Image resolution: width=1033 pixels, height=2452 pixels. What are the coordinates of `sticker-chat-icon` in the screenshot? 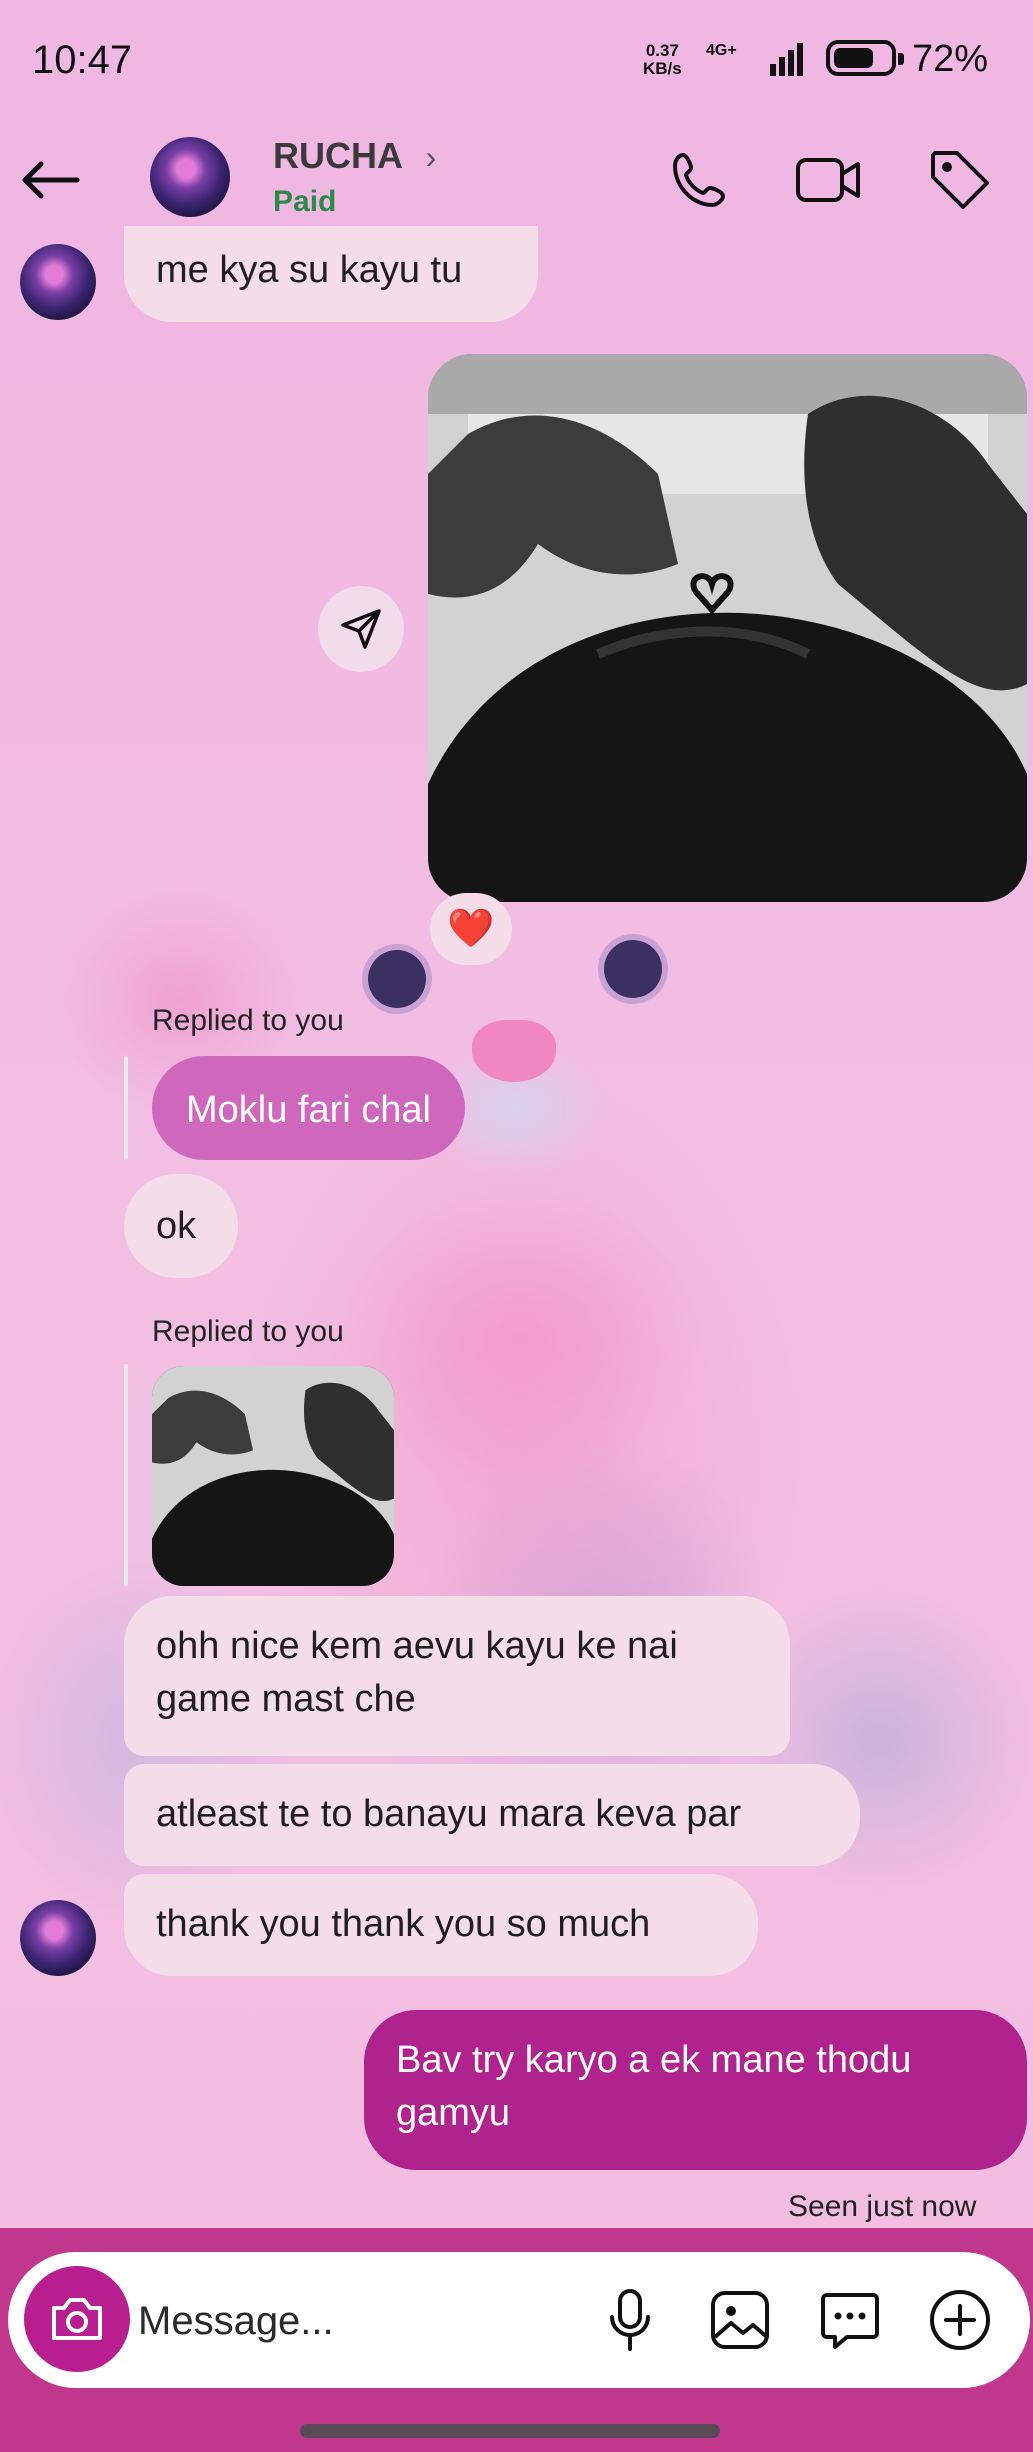 It's located at (850, 2321).